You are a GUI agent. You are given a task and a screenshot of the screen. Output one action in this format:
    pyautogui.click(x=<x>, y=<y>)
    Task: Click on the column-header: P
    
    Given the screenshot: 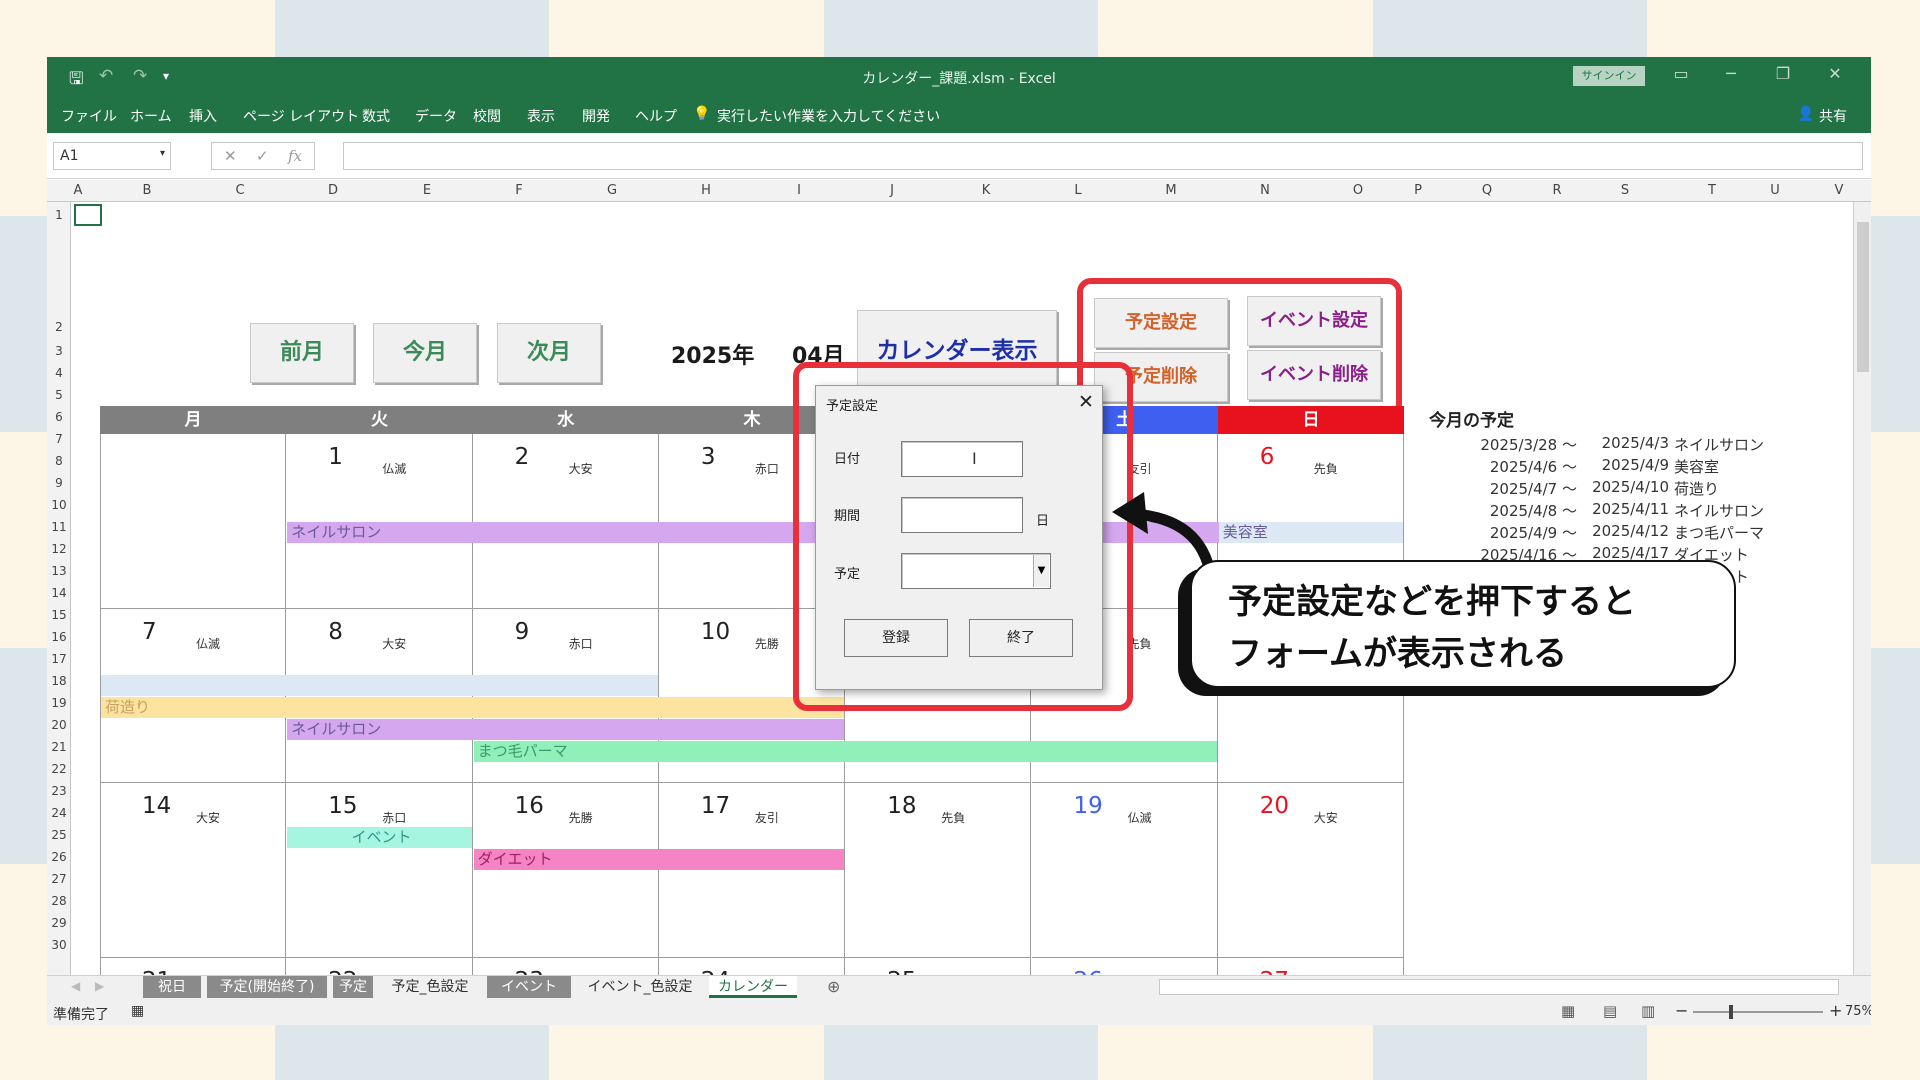 What is the action you would take?
    pyautogui.click(x=1418, y=190)
    